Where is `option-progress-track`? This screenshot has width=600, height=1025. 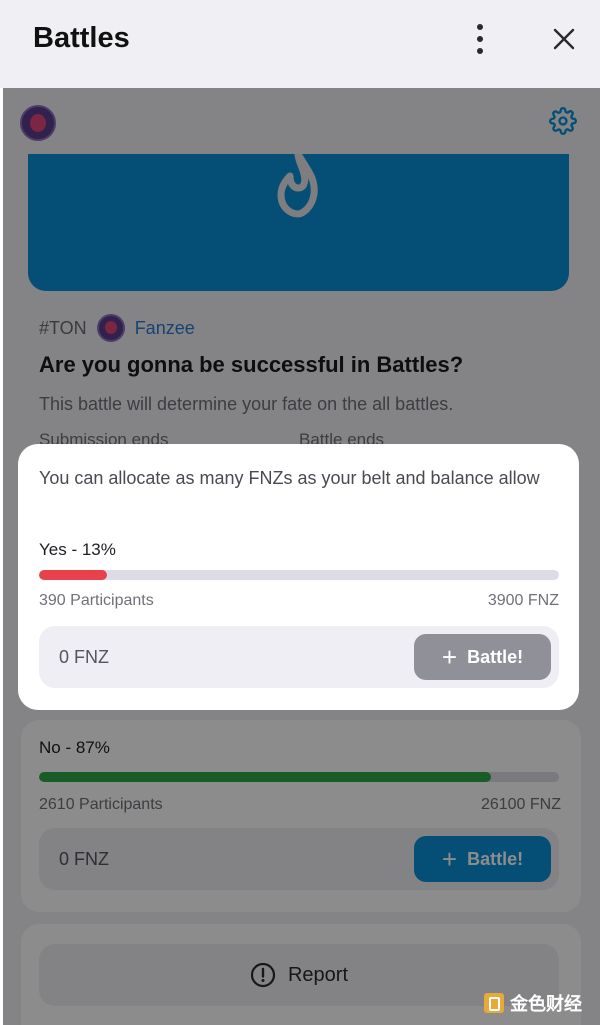
option-progress-track is located at coordinates (299, 575).